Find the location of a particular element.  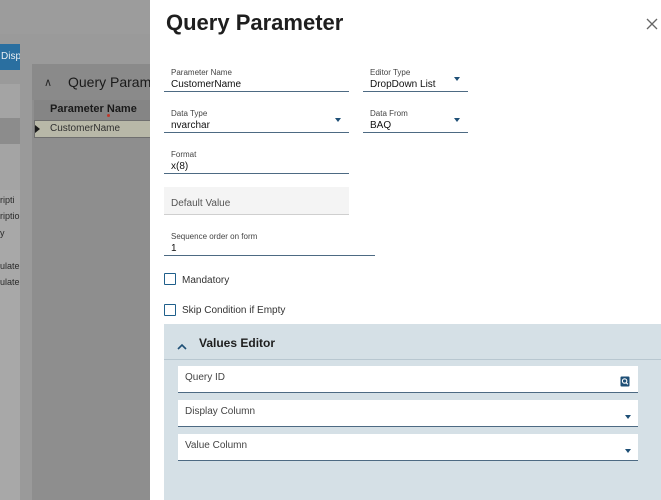

display-column-placeholder: Display Column is located at coordinates (220, 411).